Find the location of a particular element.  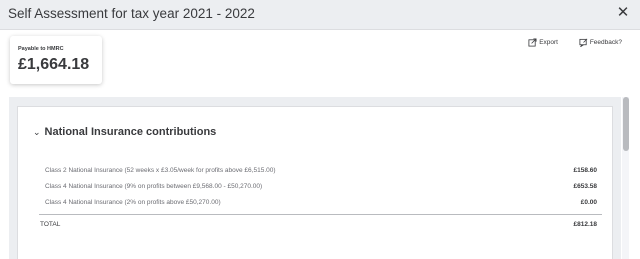

export-button: Export is located at coordinates (543, 42).